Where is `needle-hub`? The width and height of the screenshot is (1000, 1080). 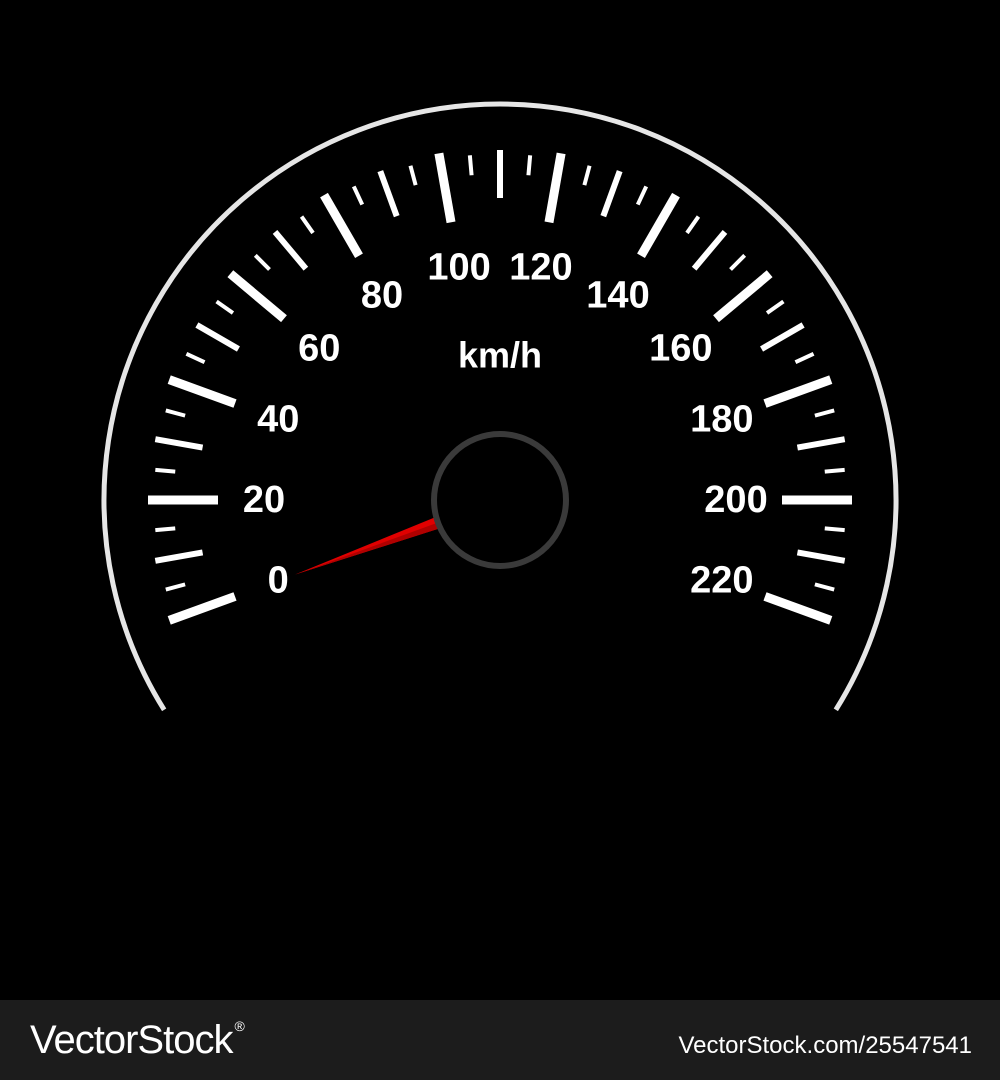 needle-hub is located at coordinates (500, 500).